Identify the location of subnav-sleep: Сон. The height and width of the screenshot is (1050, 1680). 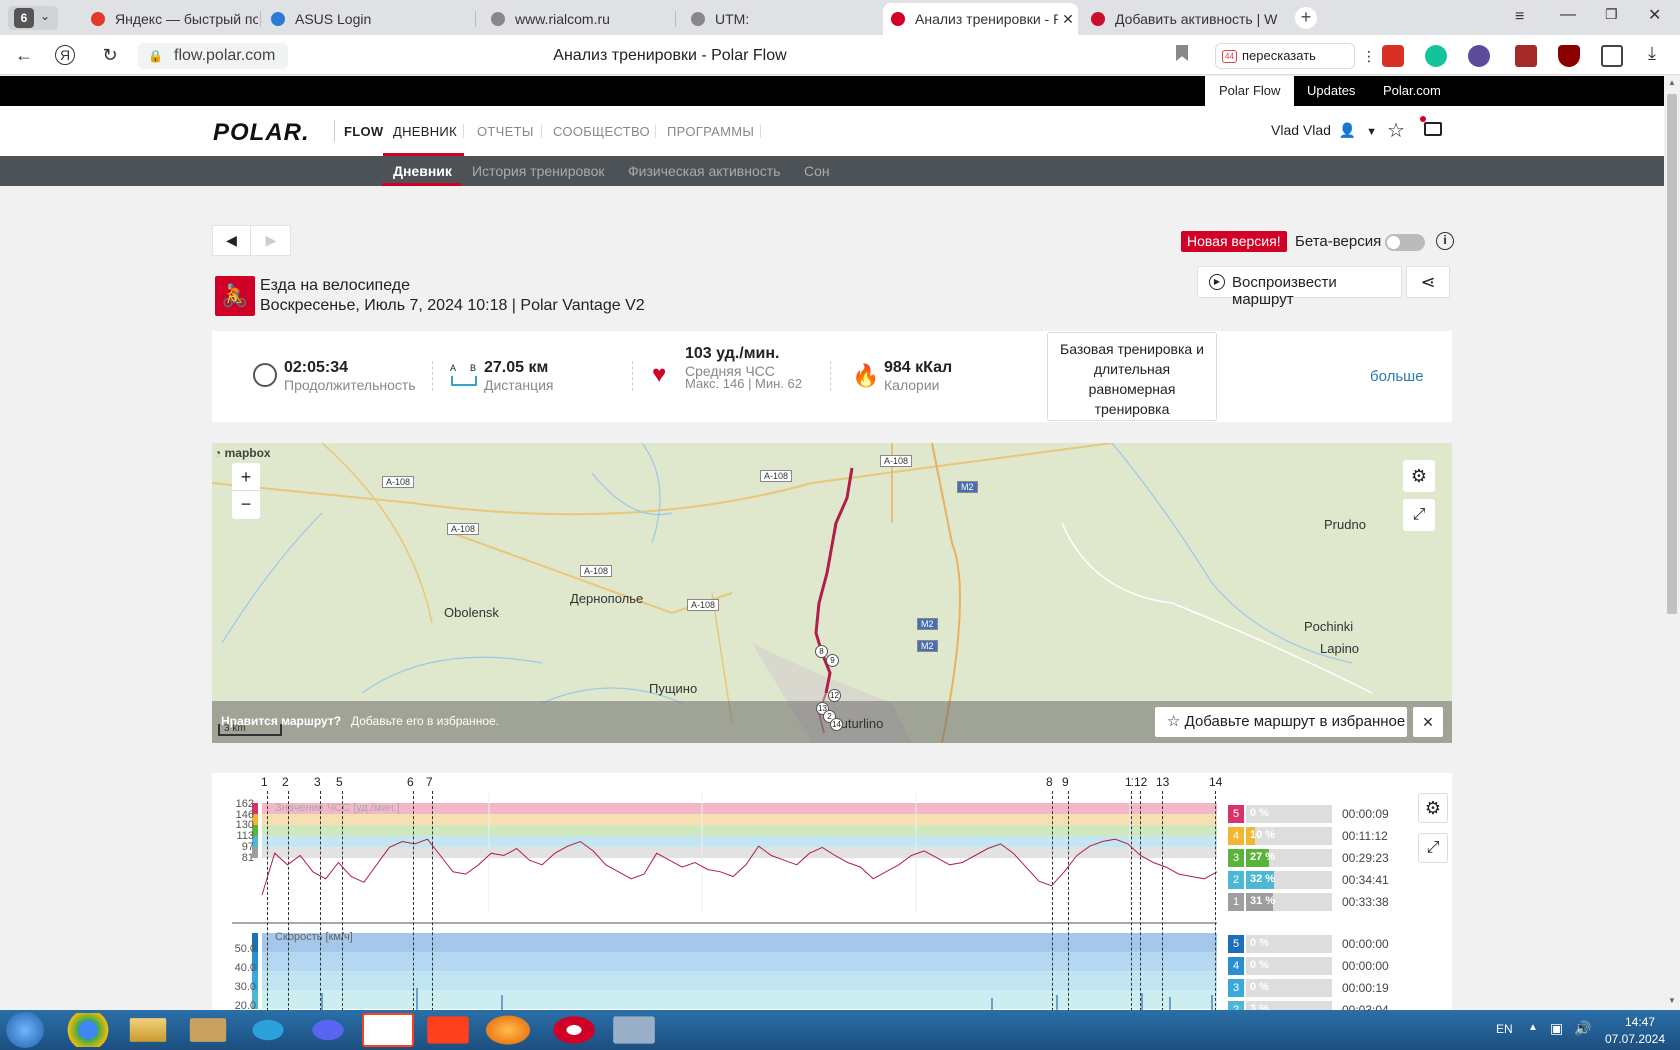
(817, 171).